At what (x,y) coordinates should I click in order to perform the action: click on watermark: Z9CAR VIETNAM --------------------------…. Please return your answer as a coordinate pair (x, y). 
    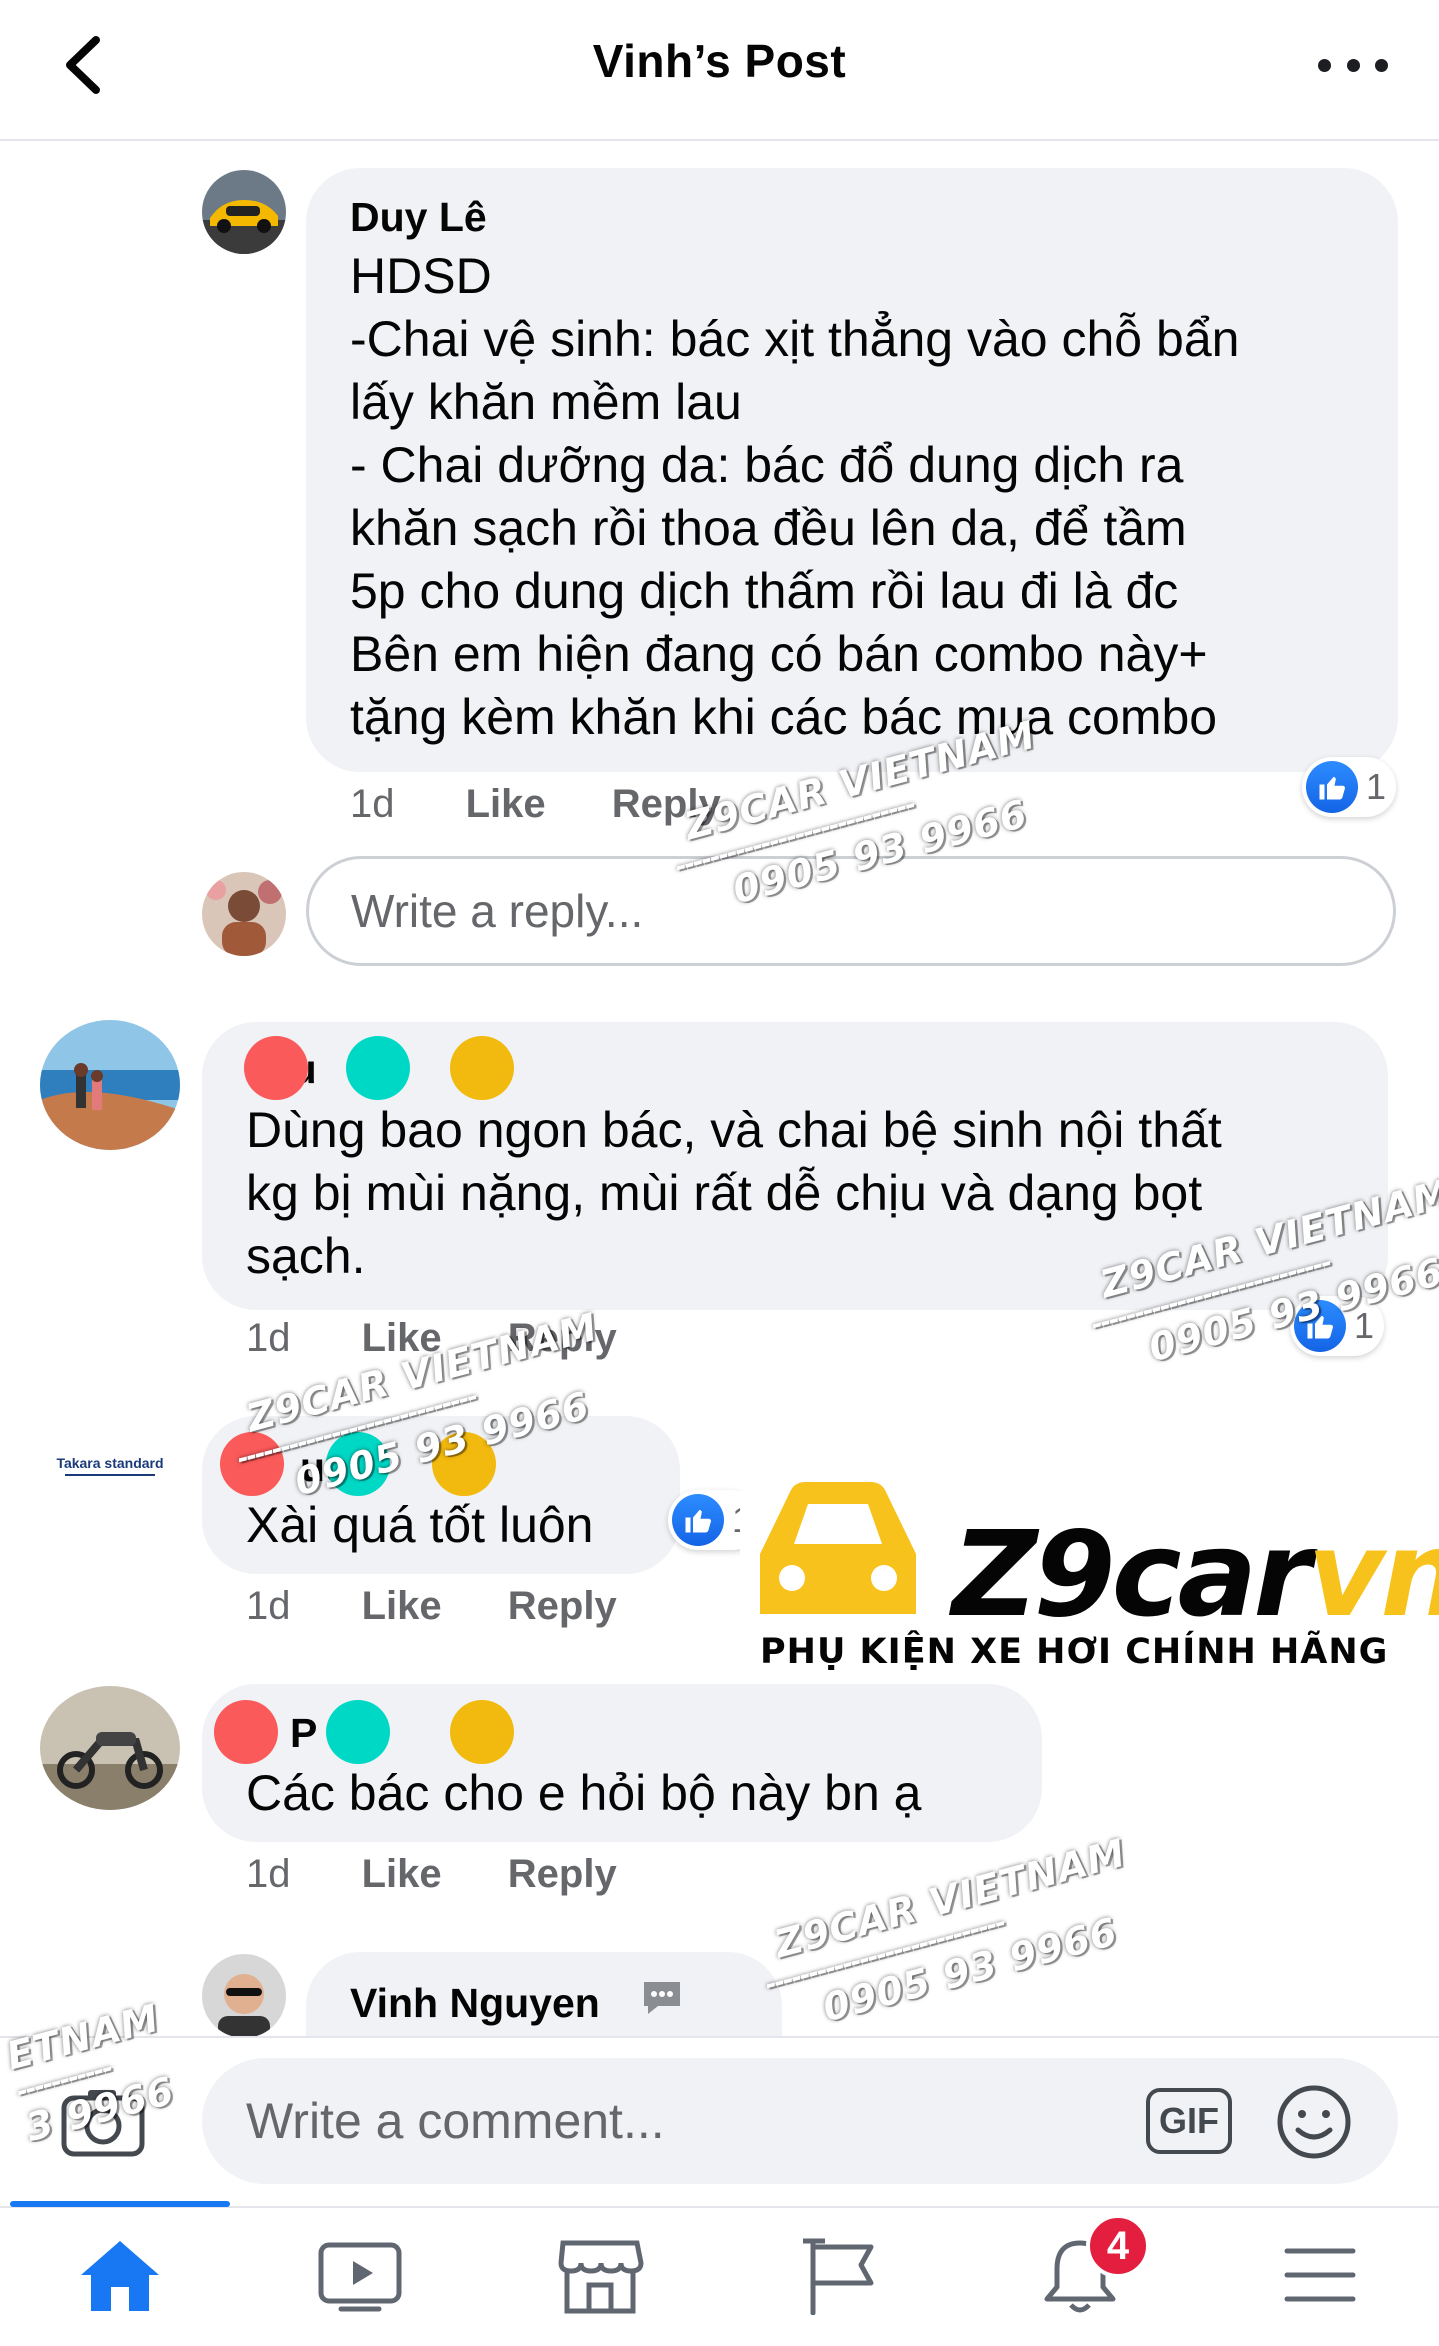
    Looking at the image, I should click on (955, 1934).